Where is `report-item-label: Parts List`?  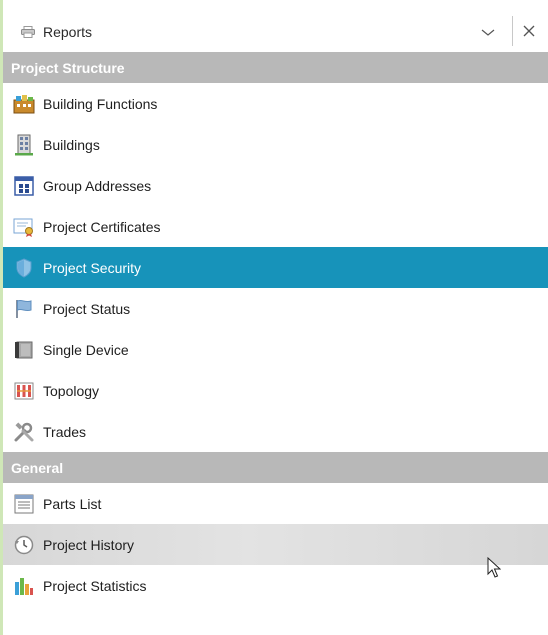
report-item-label: Parts List is located at coordinates (72, 503).